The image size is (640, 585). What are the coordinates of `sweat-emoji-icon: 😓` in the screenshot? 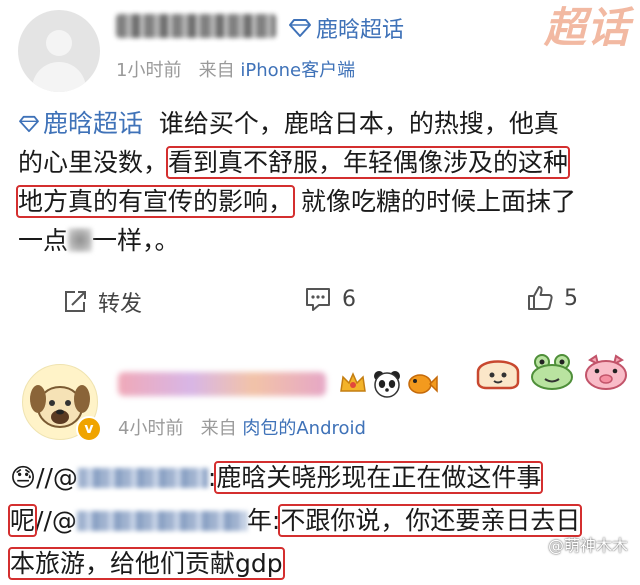 It's located at (23, 477).